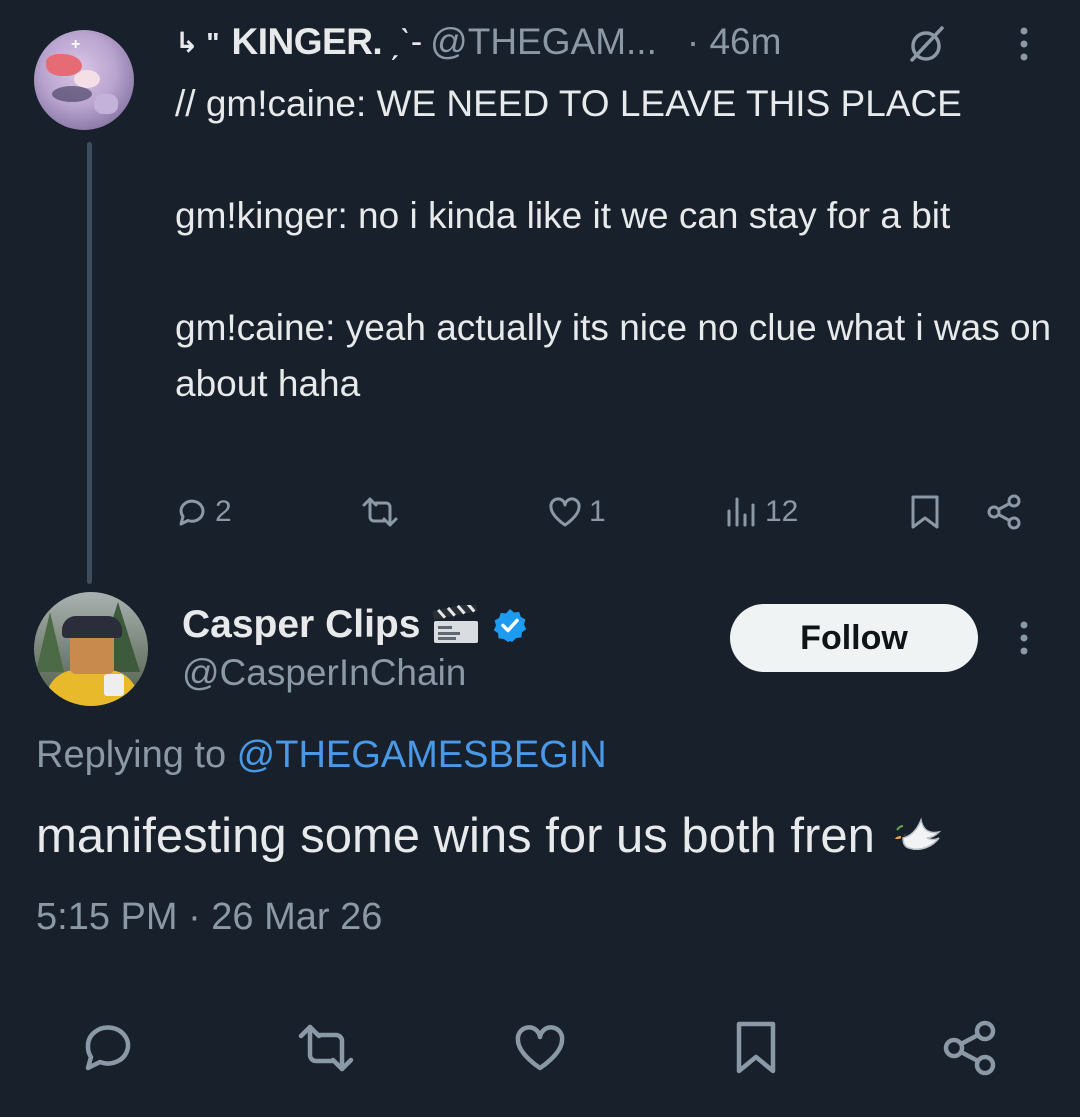 The image size is (1080, 1117). Describe the element at coordinates (568, 103) in the screenshot. I see `tweet-text-line: // gm!caine: WE NEED TO LEAVE THIS PLACE` at that location.